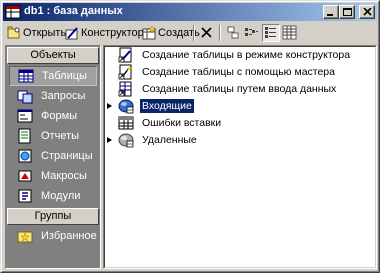 The width and height of the screenshot is (380, 273). I want to click on list-item-label: Создание таблицы путем ввода данных, so click(239, 89).